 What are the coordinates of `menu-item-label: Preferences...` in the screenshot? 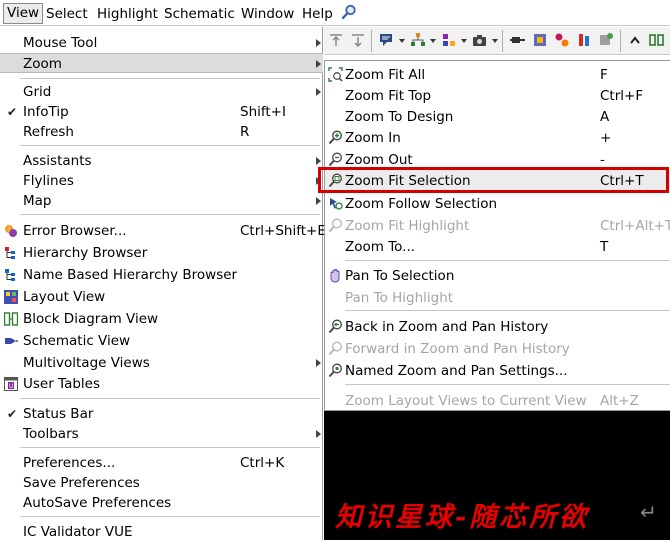 It's located at (69, 463).